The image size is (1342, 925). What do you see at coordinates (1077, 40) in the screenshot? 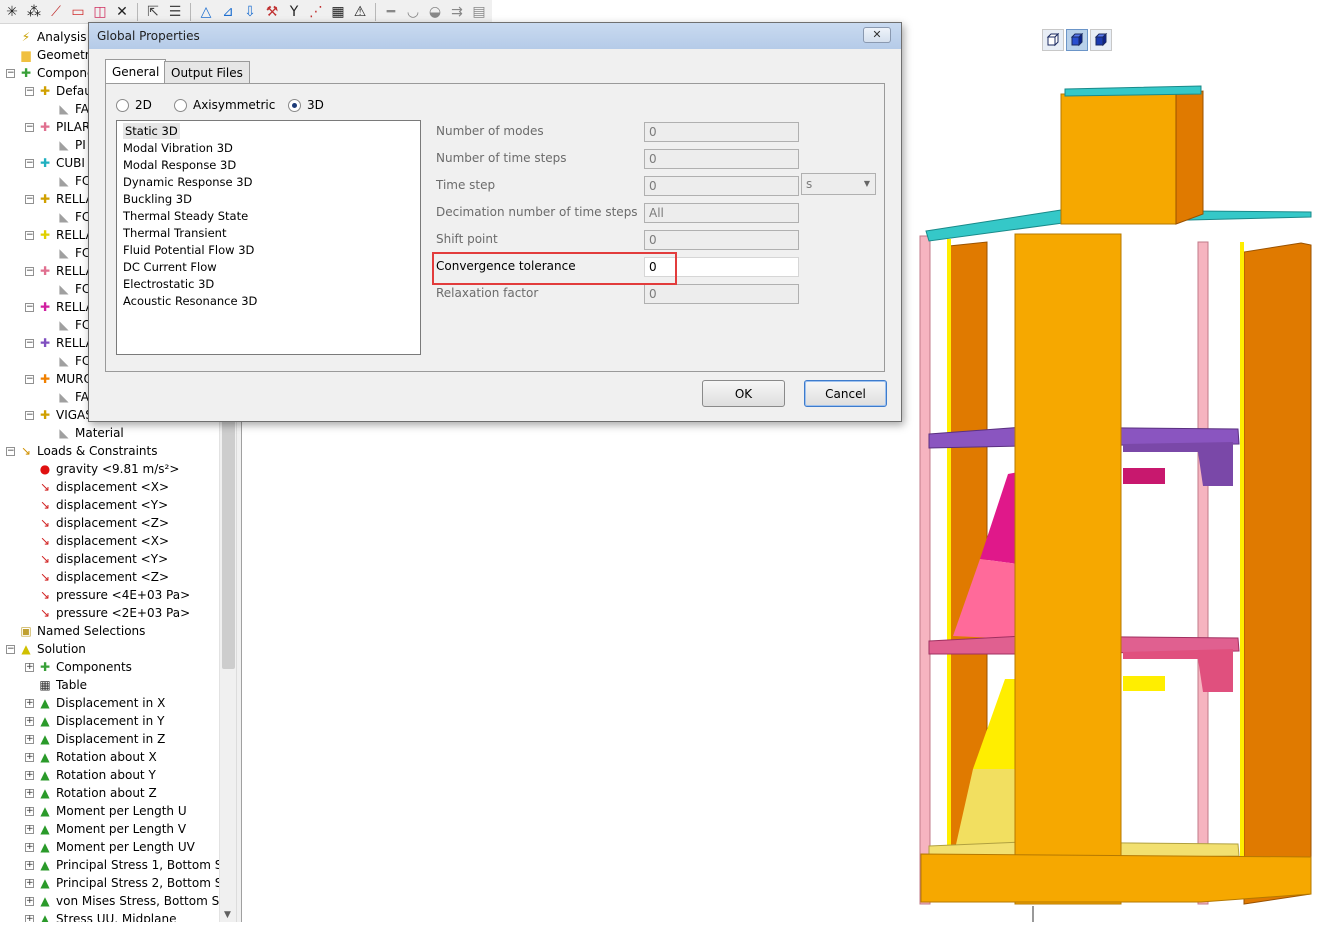
I see `shaded-cube-icon` at bounding box center [1077, 40].